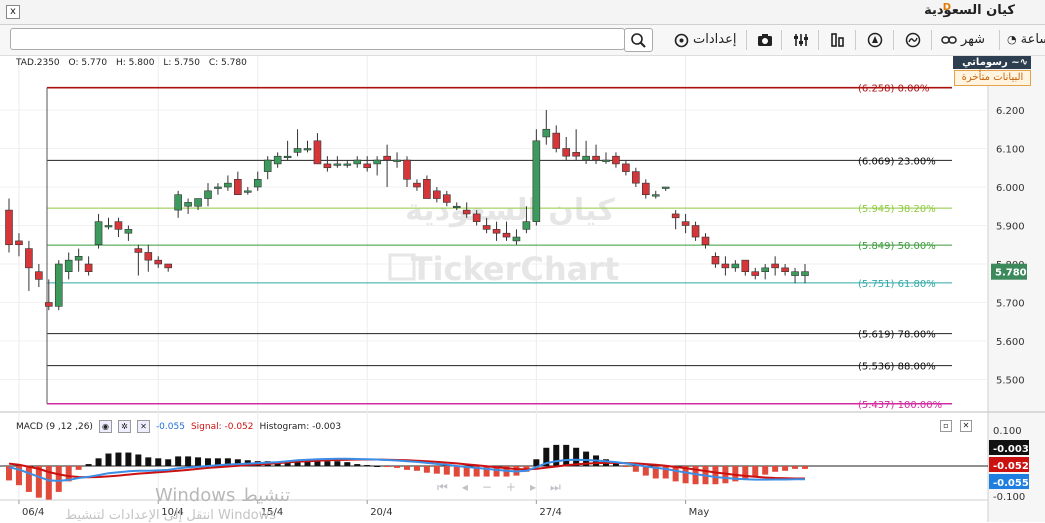 The width and height of the screenshot is (1045, 523). I want to click on time-axis-label: 20/4, so click(381, 512).